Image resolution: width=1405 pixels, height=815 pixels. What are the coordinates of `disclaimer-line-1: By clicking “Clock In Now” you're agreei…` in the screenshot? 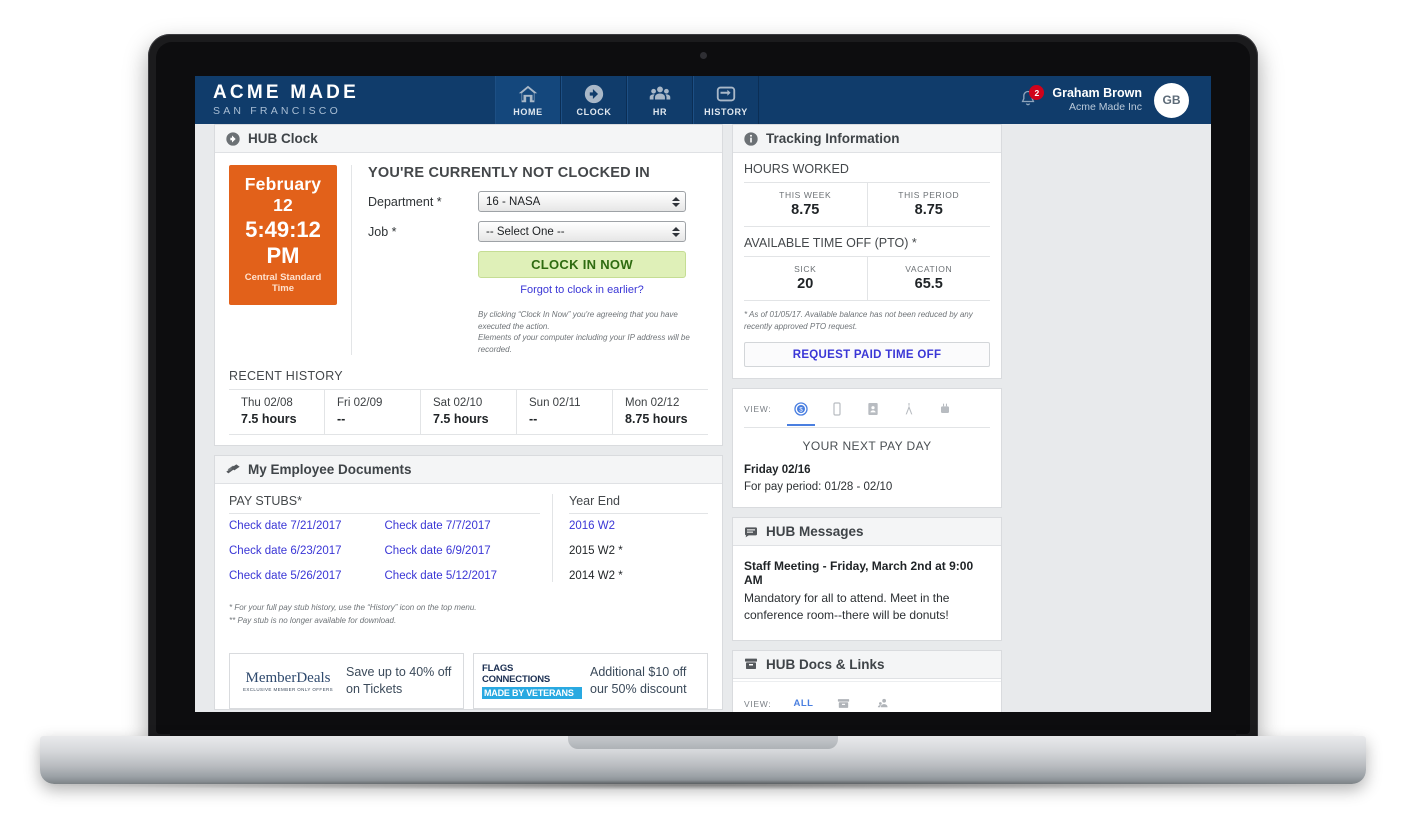 It's located at (578, 320).